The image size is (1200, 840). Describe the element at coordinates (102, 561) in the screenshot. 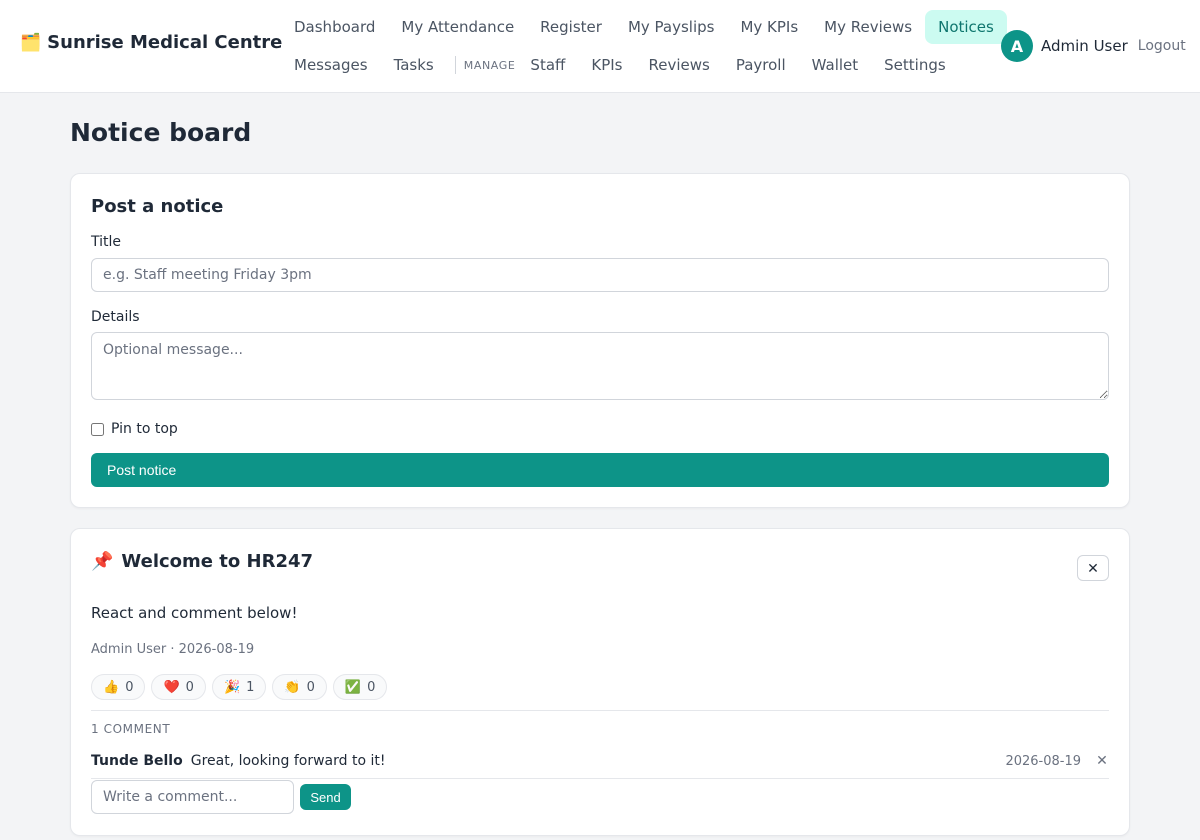

I see `pin-icon: 📌` at that location.